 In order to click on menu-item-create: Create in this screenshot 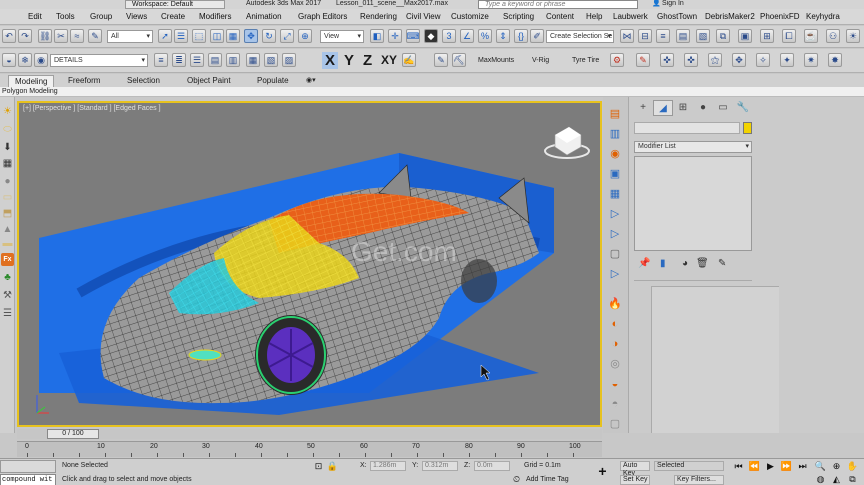, I will do `click(173, 16)`.